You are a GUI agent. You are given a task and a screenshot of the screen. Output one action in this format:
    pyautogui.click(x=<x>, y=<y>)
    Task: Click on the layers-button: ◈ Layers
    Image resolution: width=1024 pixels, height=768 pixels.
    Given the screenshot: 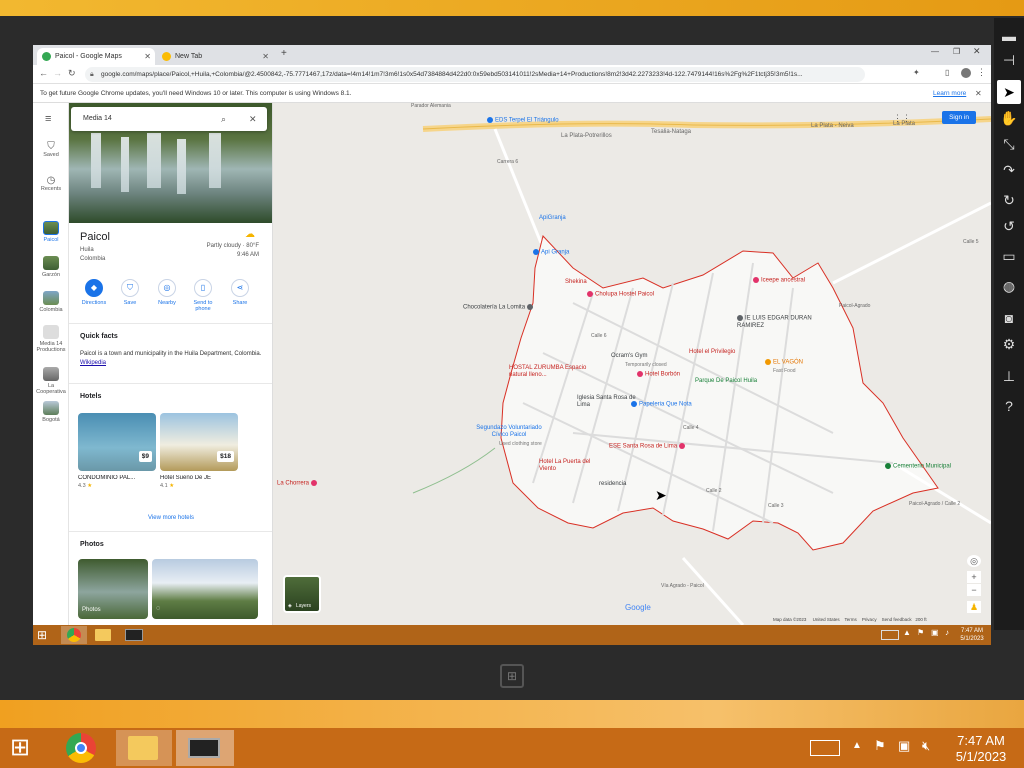 What is the action you would take?
    pyautogui.click(x=302, y=594)
    